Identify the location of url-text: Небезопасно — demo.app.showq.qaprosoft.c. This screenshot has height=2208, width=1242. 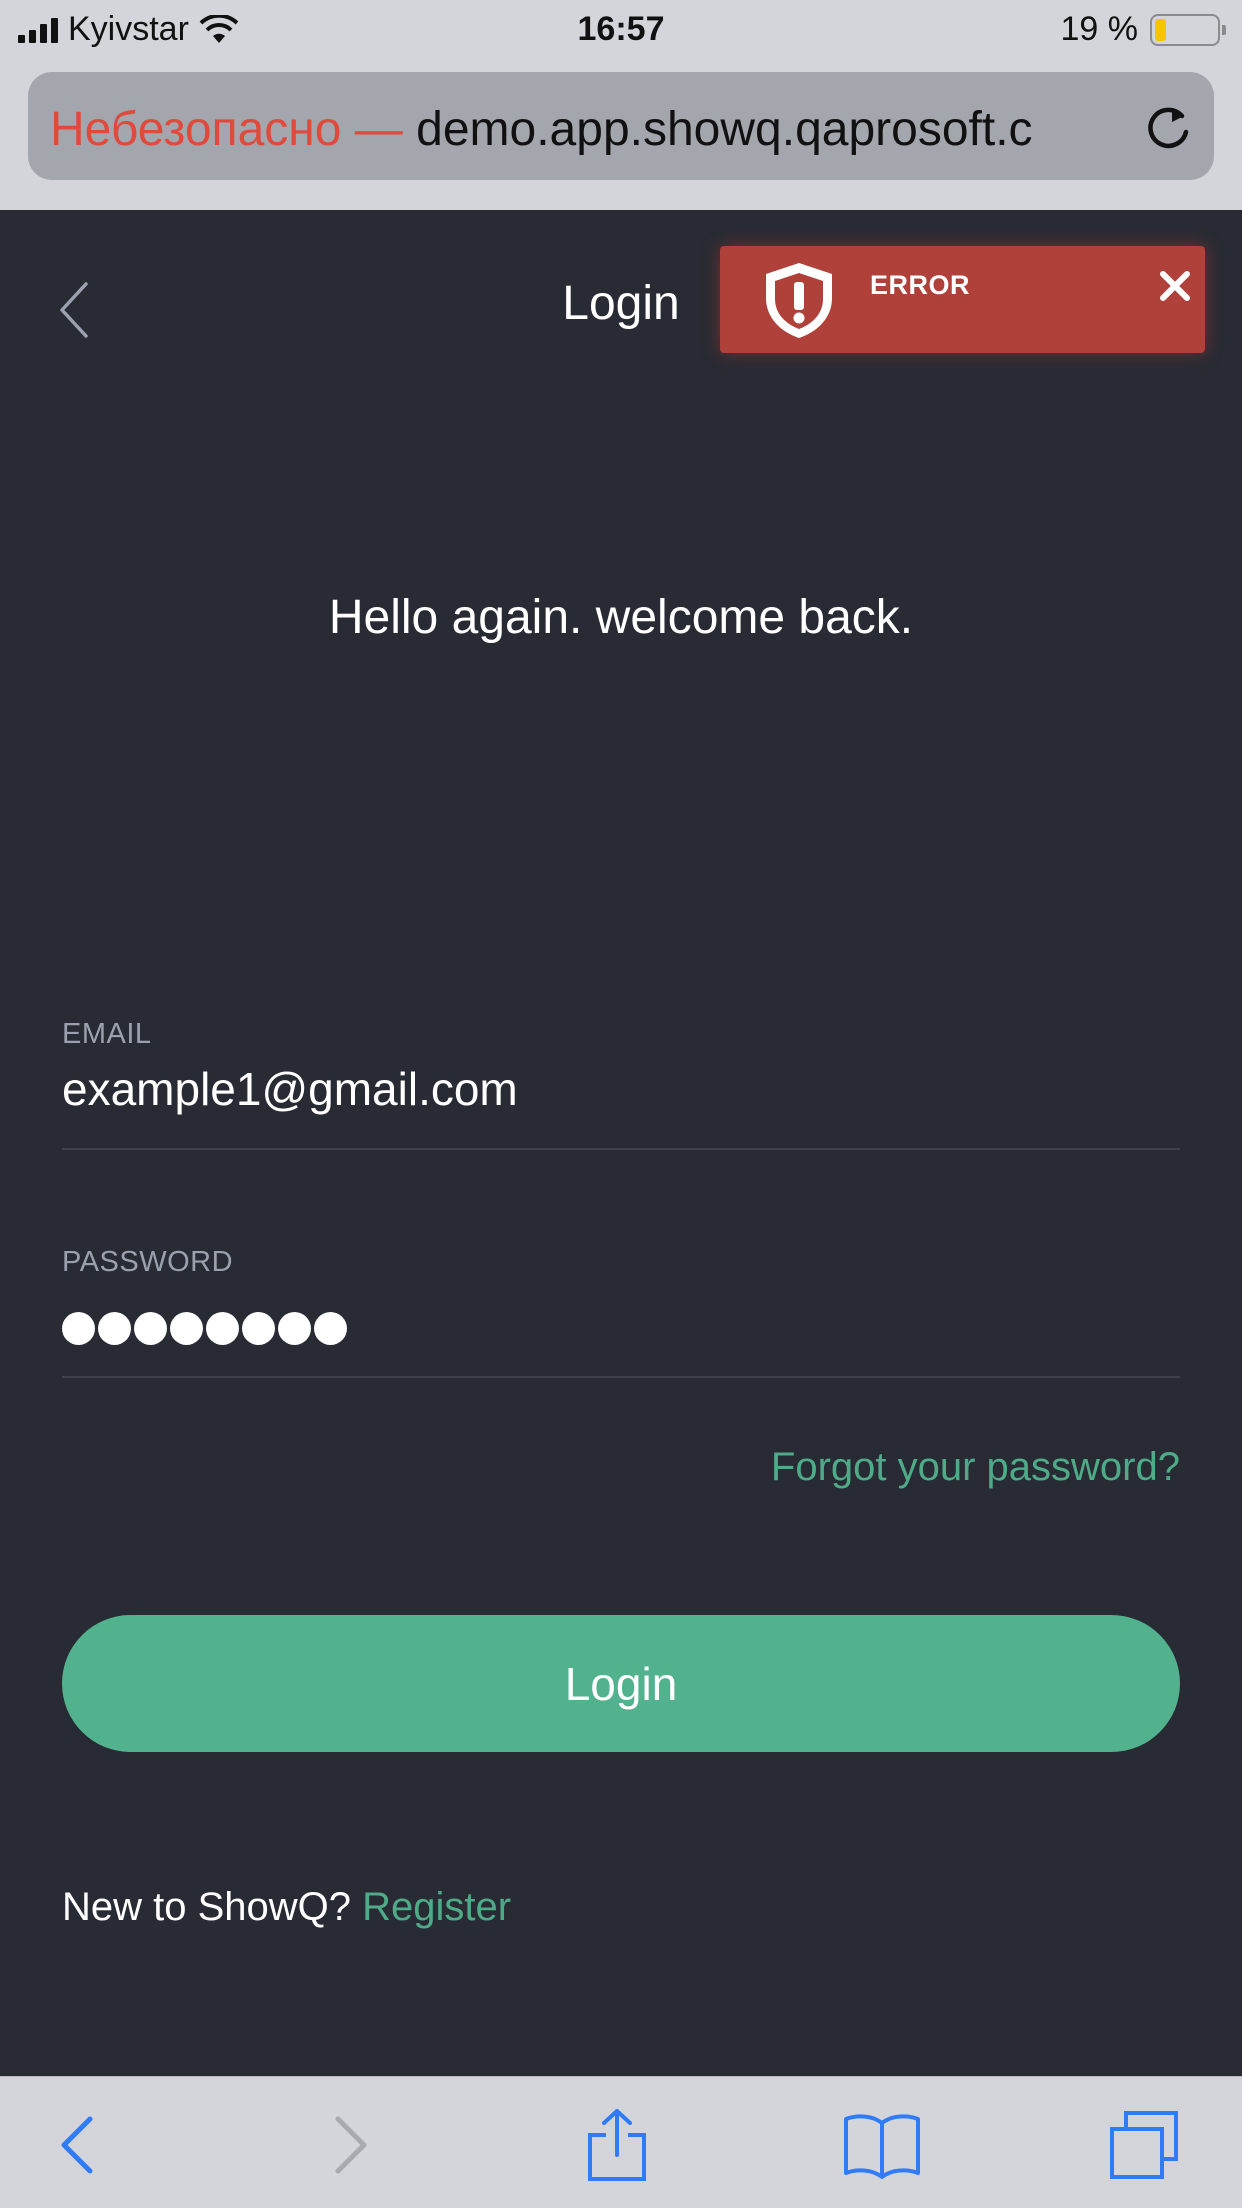
(580, 130).